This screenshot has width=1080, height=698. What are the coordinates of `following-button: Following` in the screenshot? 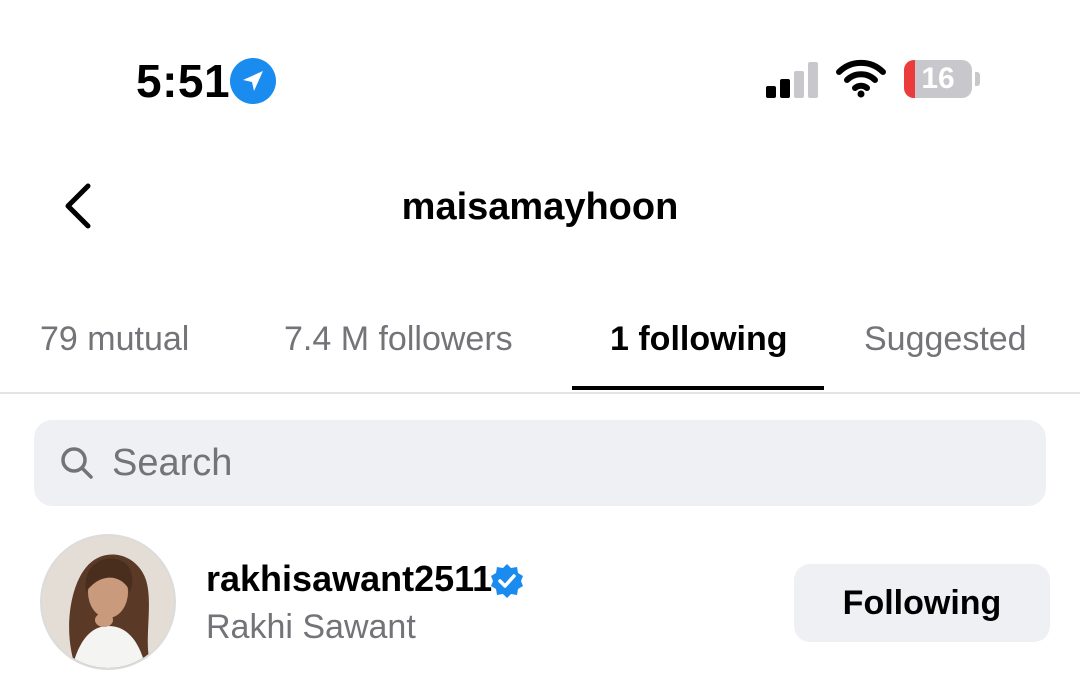 It's located at (922, 603).